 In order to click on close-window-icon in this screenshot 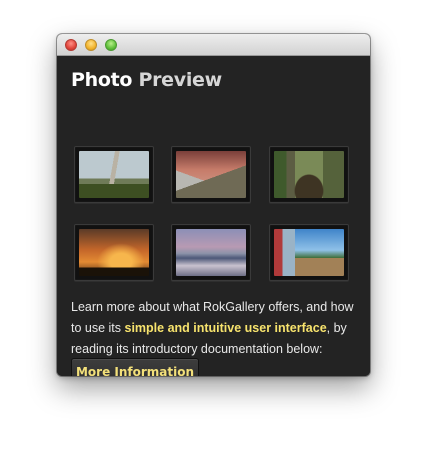, I will do `click(71, 45)`.